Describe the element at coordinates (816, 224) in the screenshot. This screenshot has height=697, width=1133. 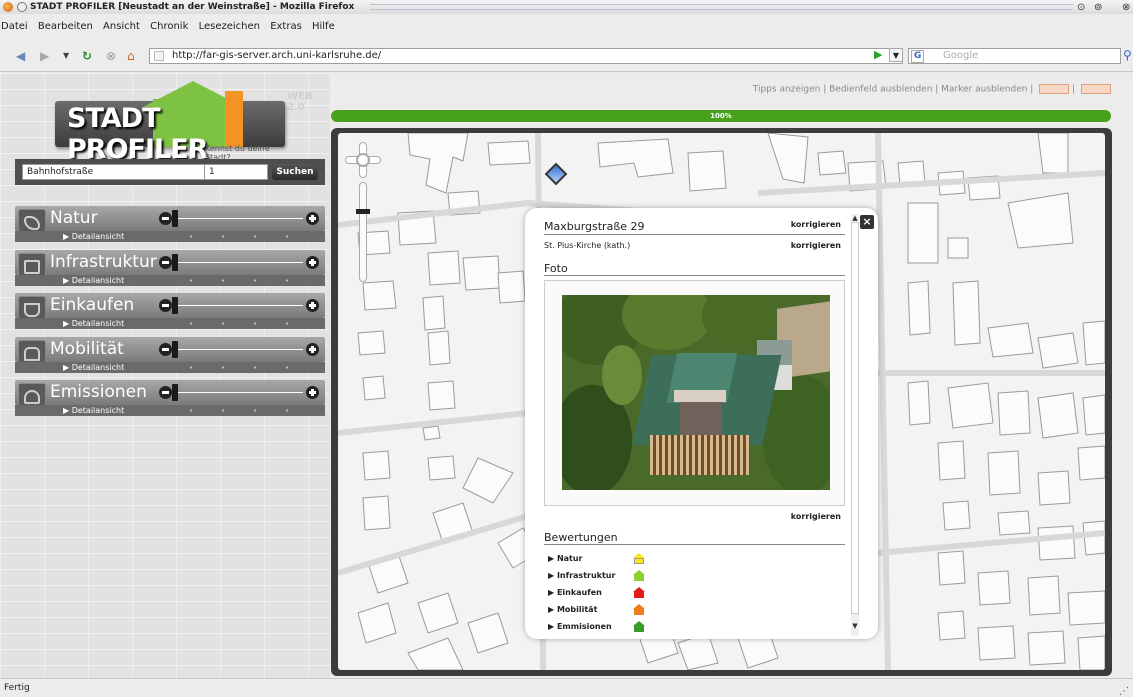
I see `address-correct-link: korrigieren` at that location.